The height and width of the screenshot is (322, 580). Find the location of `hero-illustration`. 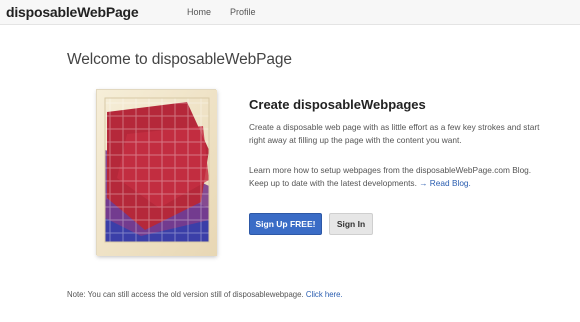

hero-illustration is located at coordinates (156, 172).